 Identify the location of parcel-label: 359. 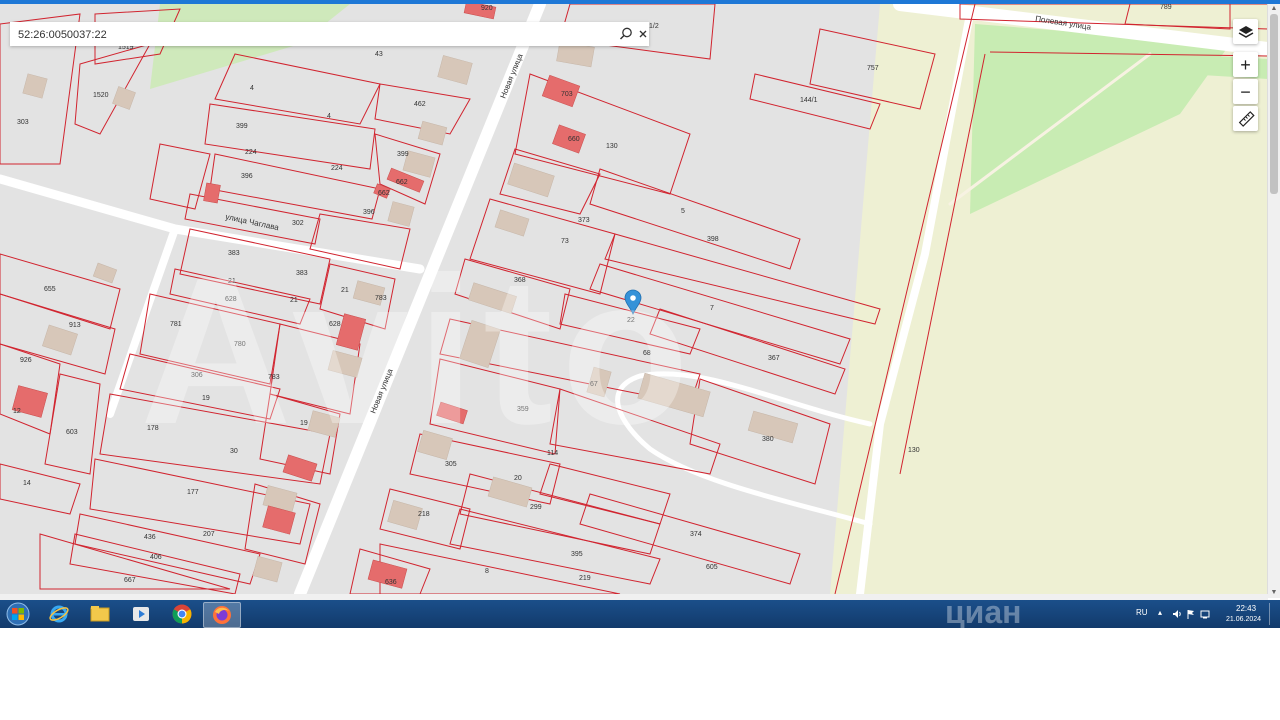
(523, 409).